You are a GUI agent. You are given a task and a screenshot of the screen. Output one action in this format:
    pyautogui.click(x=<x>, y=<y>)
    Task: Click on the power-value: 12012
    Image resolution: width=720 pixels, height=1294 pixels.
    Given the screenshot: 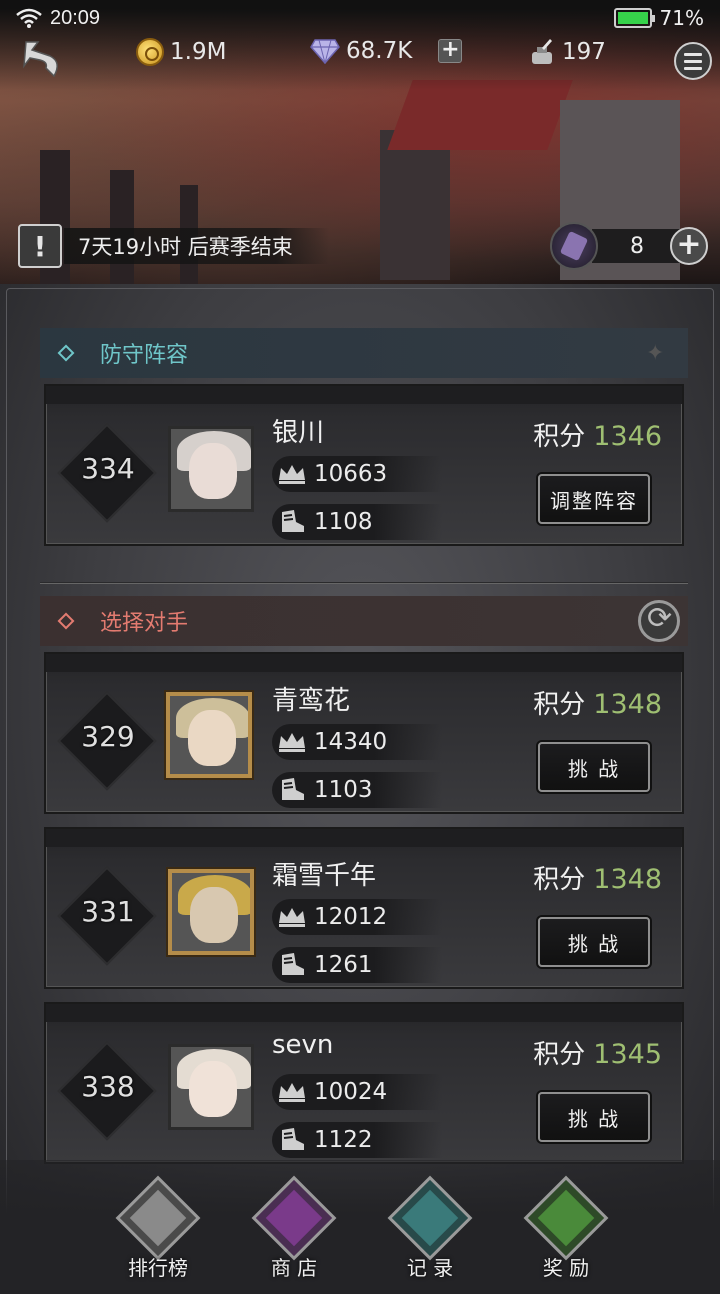 What is the action you would take?
    pyautogui.click(x=351, y=917)
    